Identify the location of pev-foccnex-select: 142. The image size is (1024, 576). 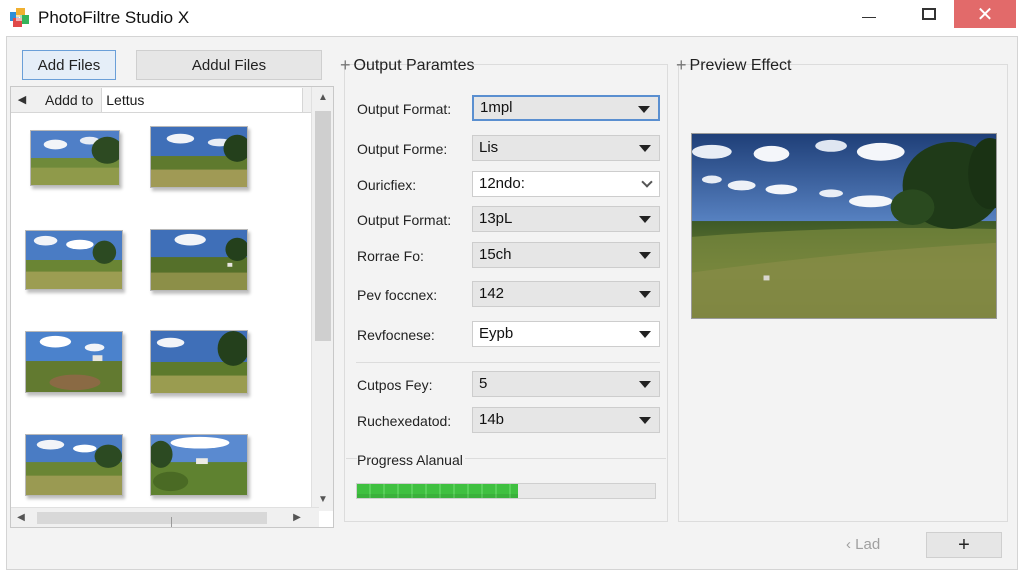
(566, 294).